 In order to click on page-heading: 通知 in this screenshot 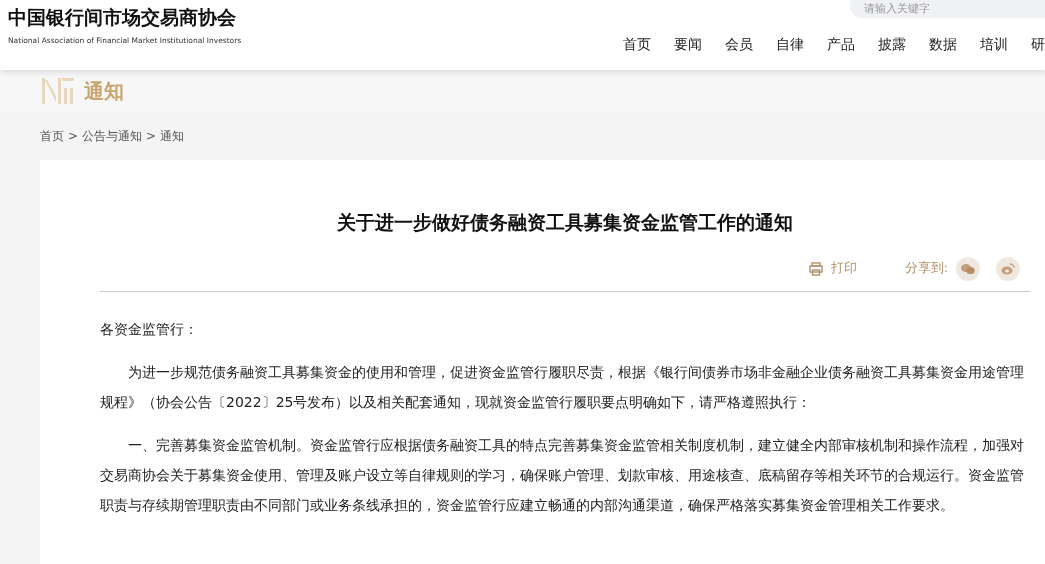, I will do `click(104, 91)`.